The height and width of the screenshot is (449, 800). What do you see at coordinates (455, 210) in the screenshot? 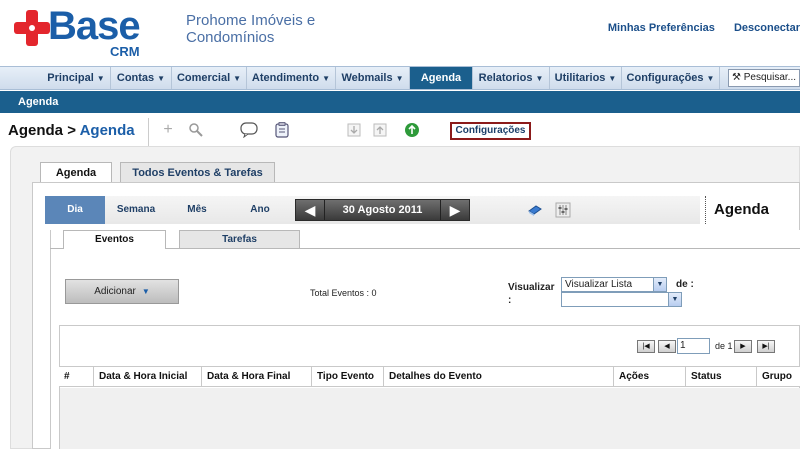
I see `next-date-icon: ▶` at bounding box center [455, 210].